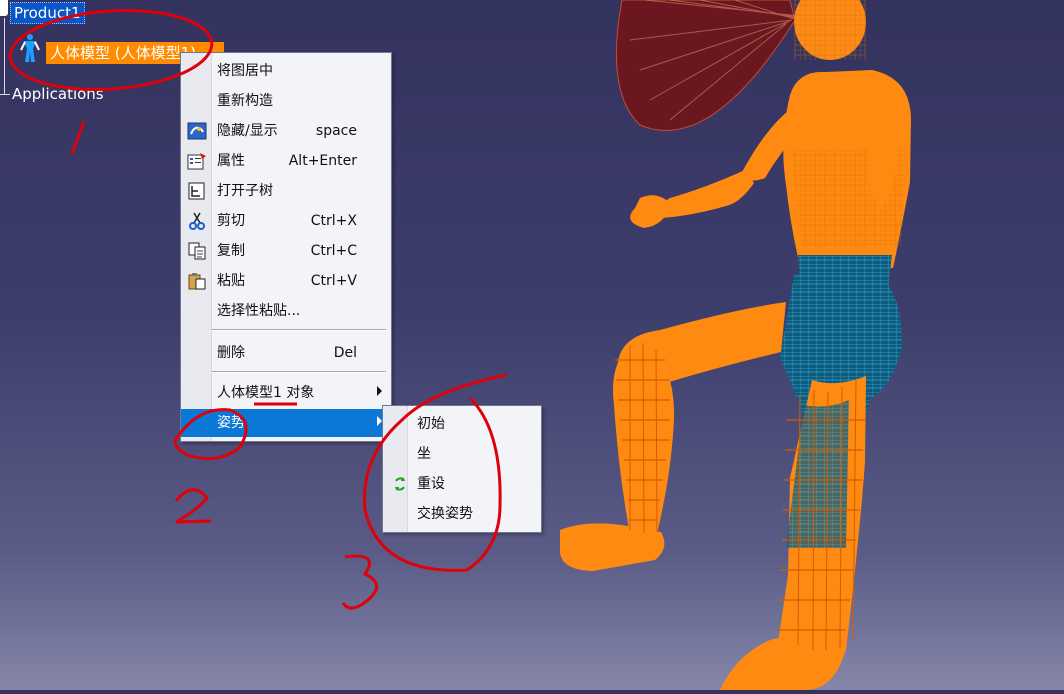  What do you see at coordinates (424, 454) in the screenshot?
I see `submenu-label: 坐` at bounding box center [424, 454].